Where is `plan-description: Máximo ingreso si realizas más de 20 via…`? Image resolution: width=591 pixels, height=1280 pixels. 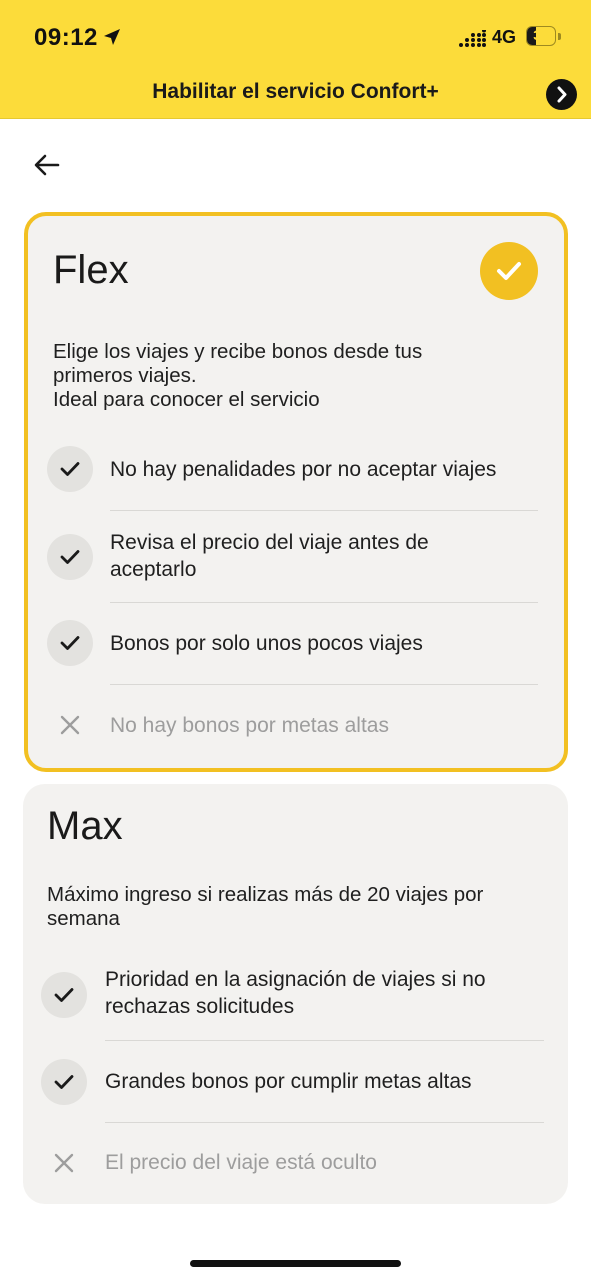 plan-description: Máximo ingreso si realizas más de 20 via… is located at coordinates (265, 907).